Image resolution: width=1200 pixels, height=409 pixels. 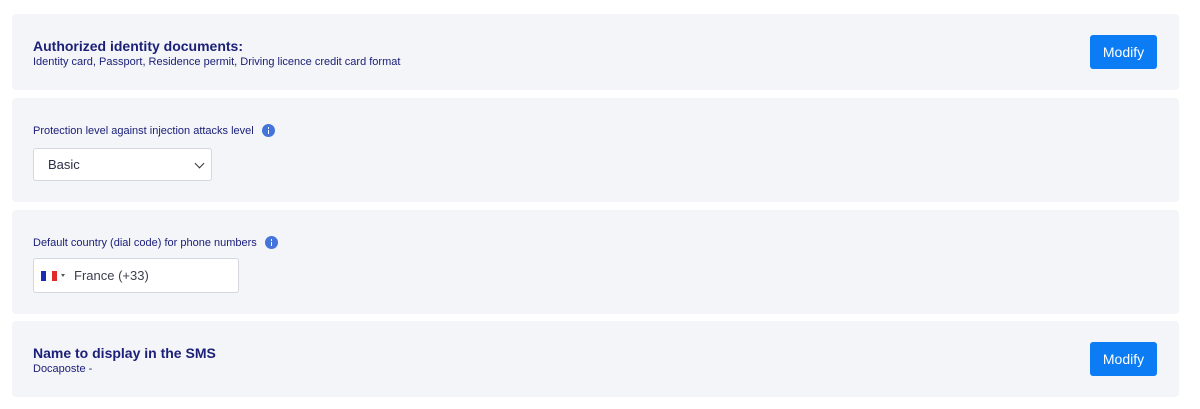 What do you see at coordinates (111, 275) in the screenshot?
I see `country-dial-code-value: France (+33)` at bounding box center [111, 275].